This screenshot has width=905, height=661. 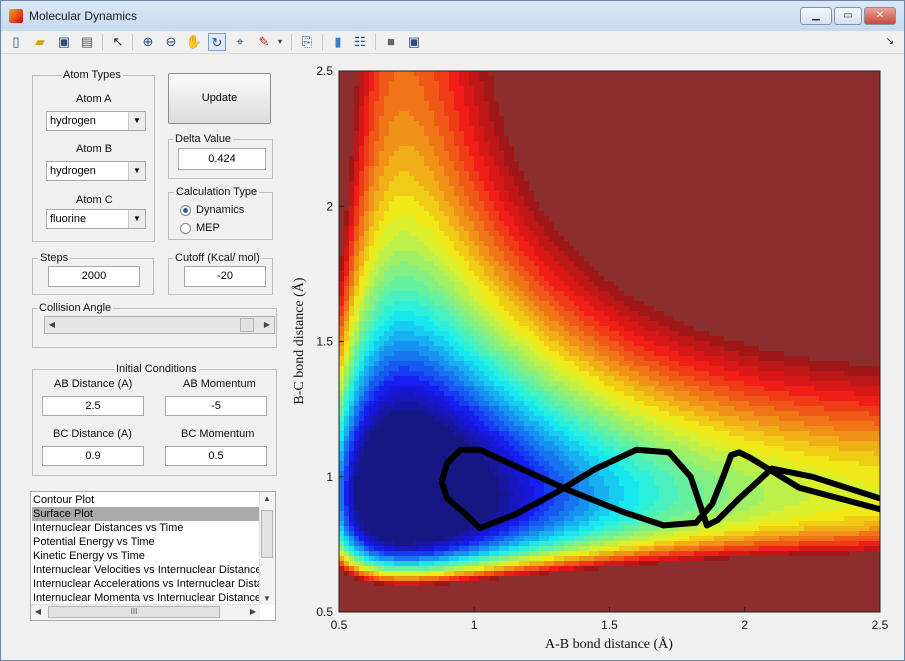 I want to click on list-item: Internuclear Distances vs Time, so click(x=146, y=528).